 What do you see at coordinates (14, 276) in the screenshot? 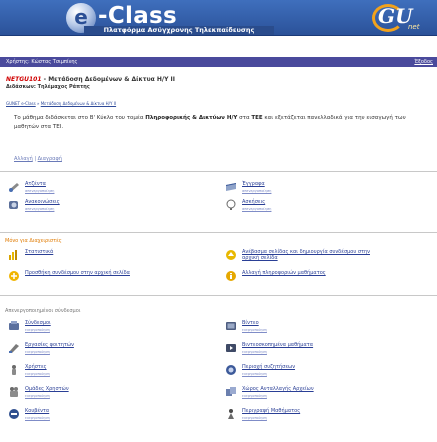
I see `add-link-icon` at bounding box center [14, 276].